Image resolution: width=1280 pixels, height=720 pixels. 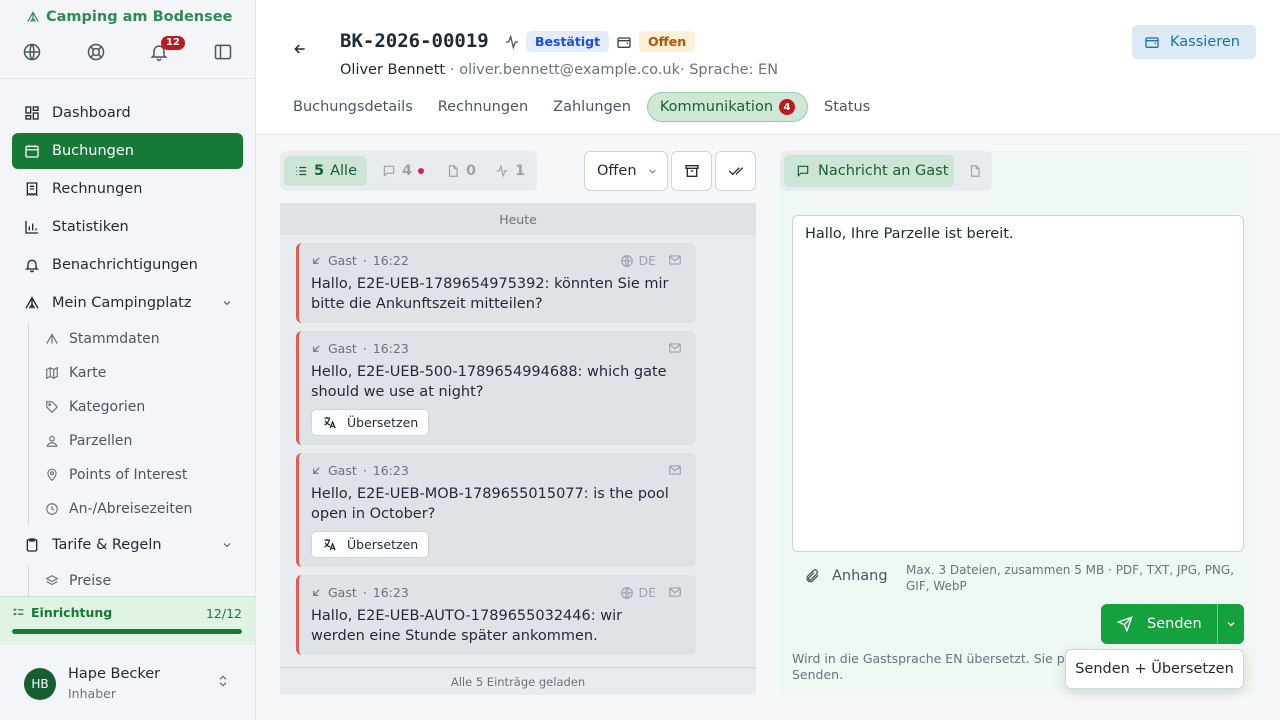 I want to click on brand: Camping am Bodensee, so click(x=129, y=17).